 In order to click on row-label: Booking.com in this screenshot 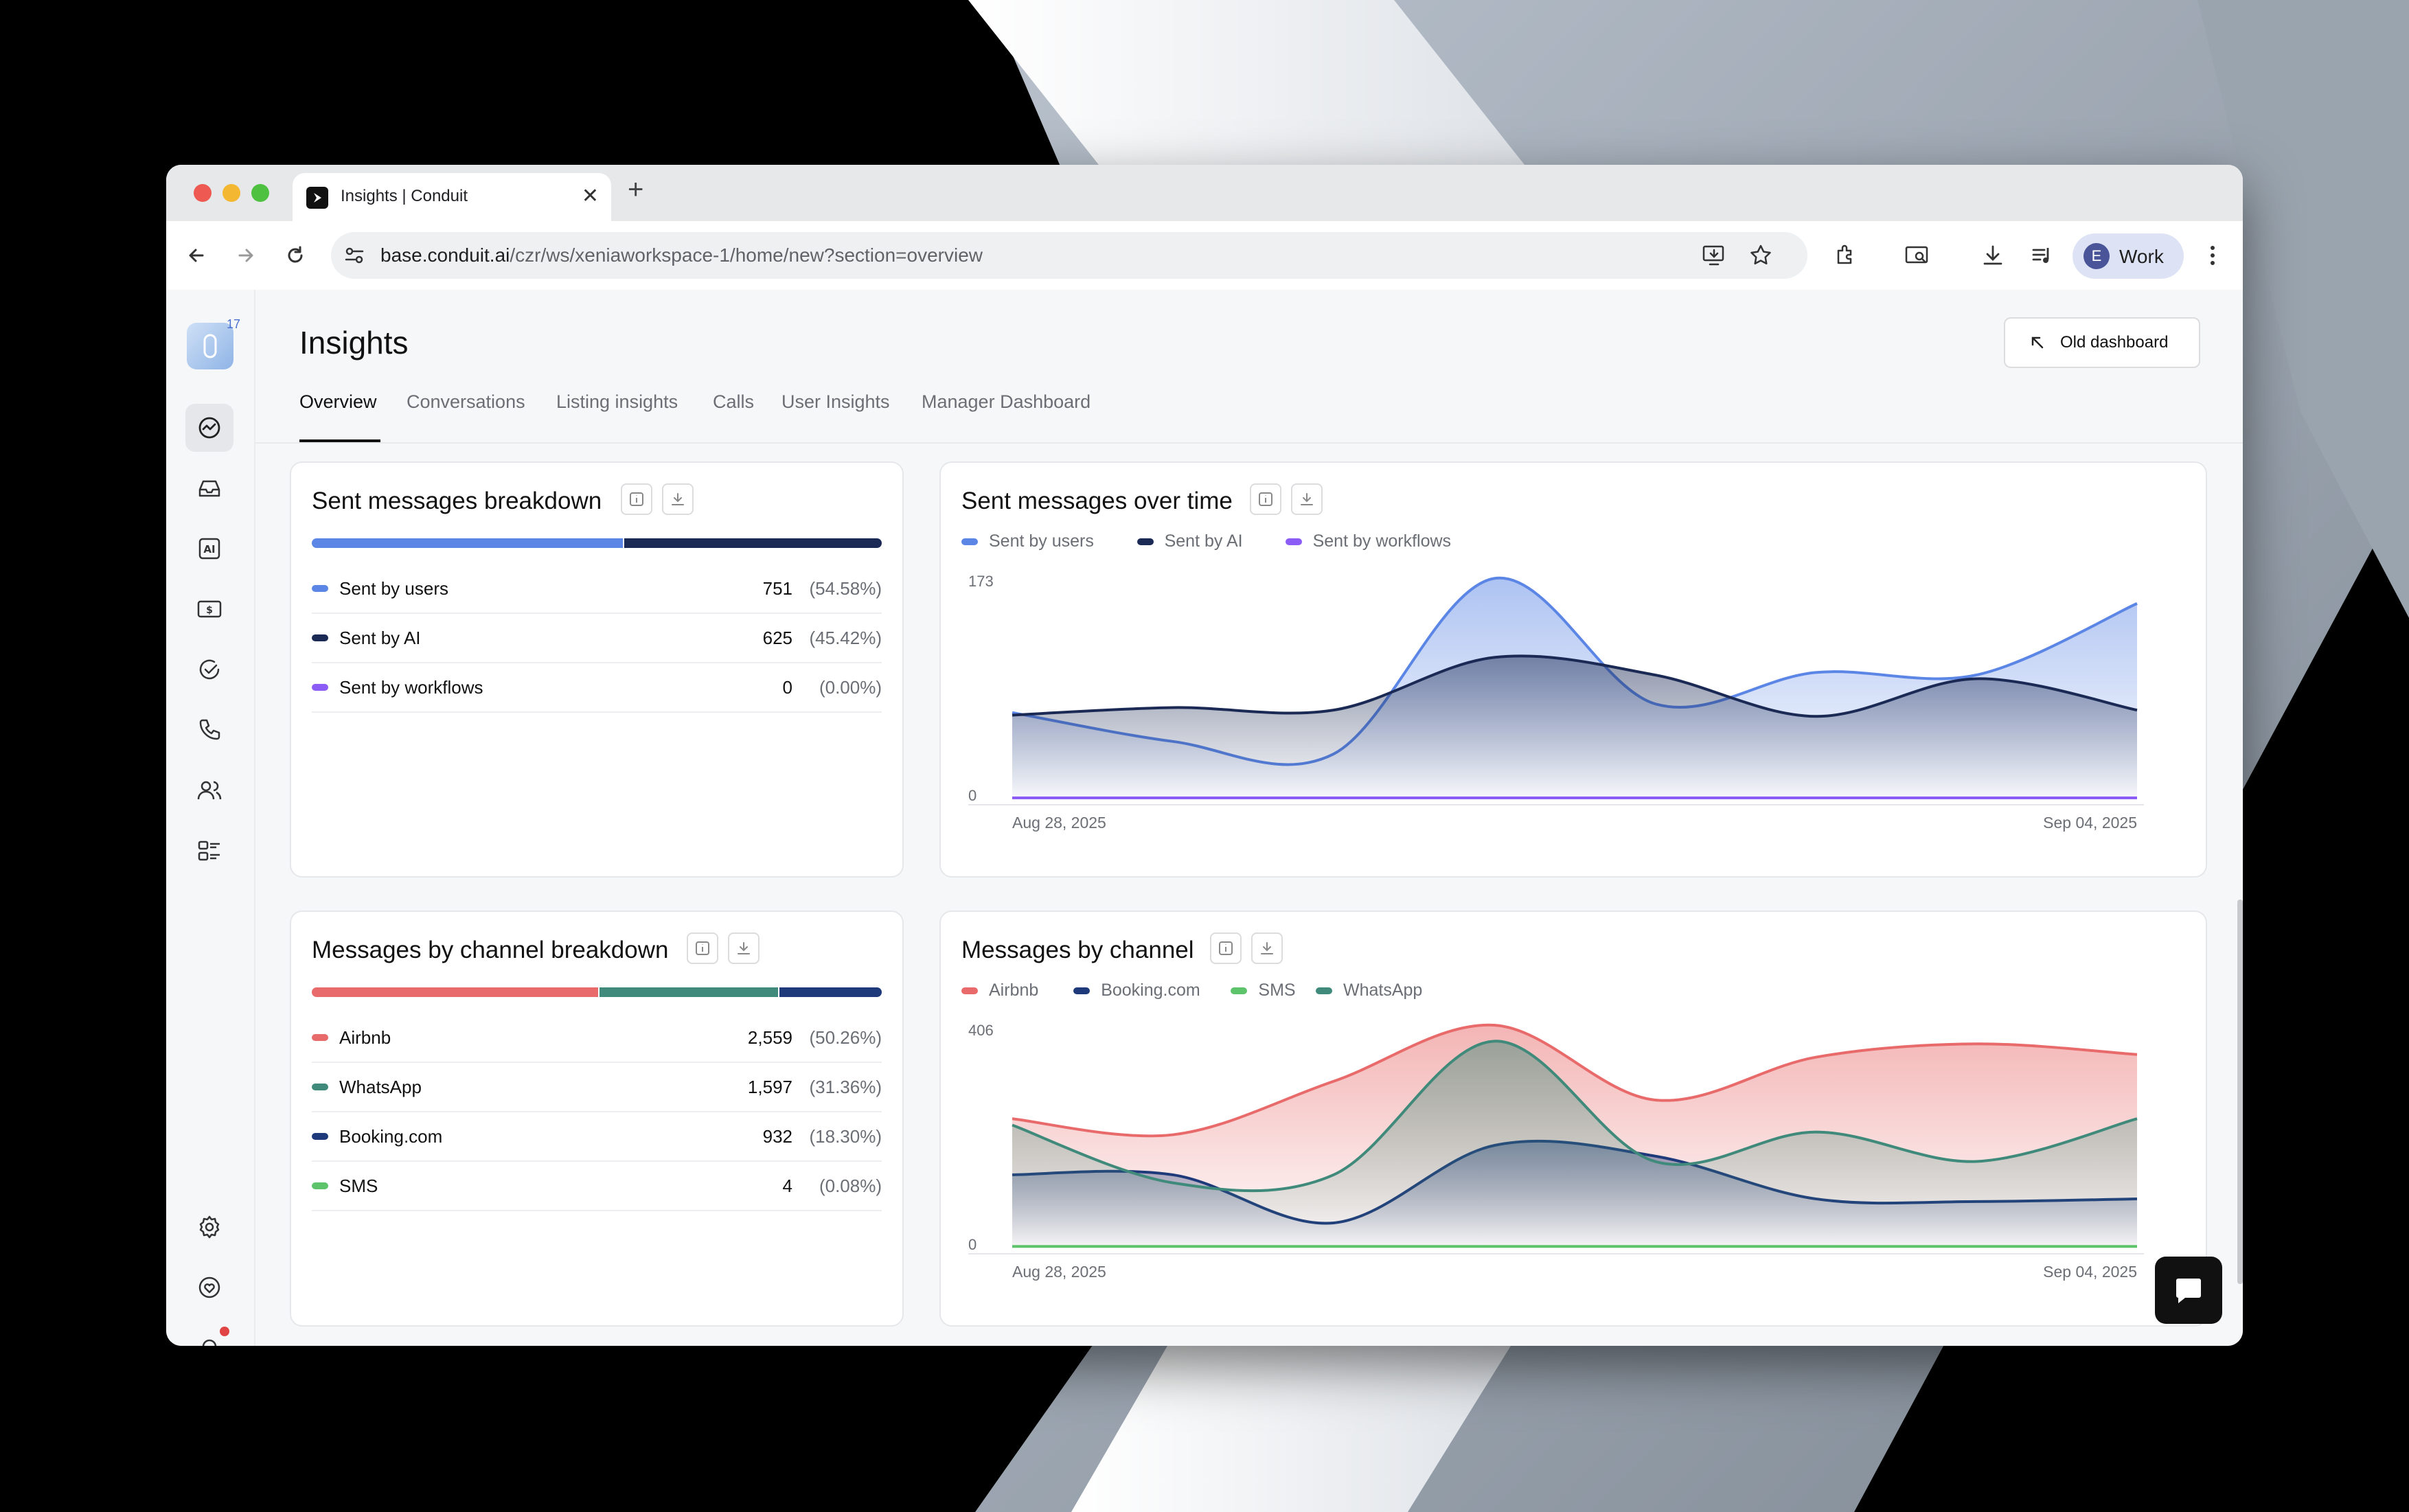, I will do `click(391, 1136)`.